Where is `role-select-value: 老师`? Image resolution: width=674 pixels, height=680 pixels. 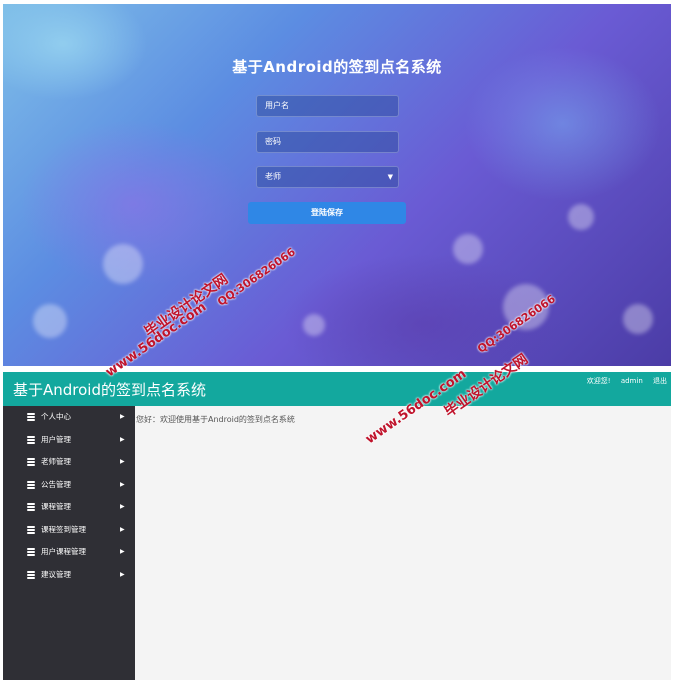
role-select-value: 老师 is located at coordinates (273, 176).